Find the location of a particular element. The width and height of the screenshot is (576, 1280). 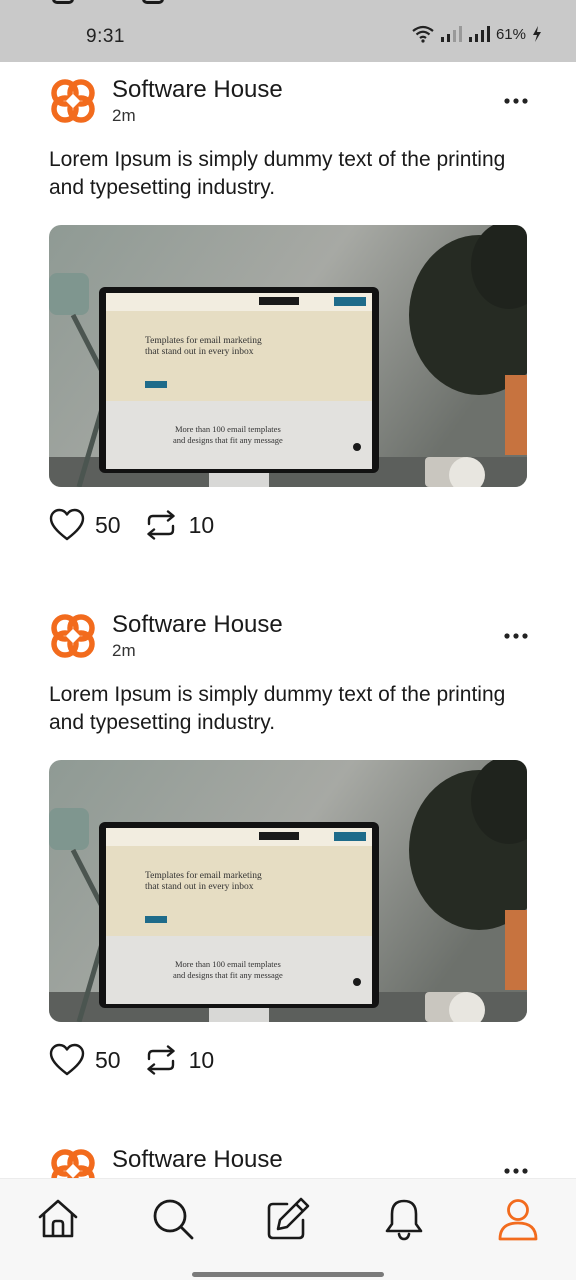

battery-percent: 61% is located at coordinates (510, 34).